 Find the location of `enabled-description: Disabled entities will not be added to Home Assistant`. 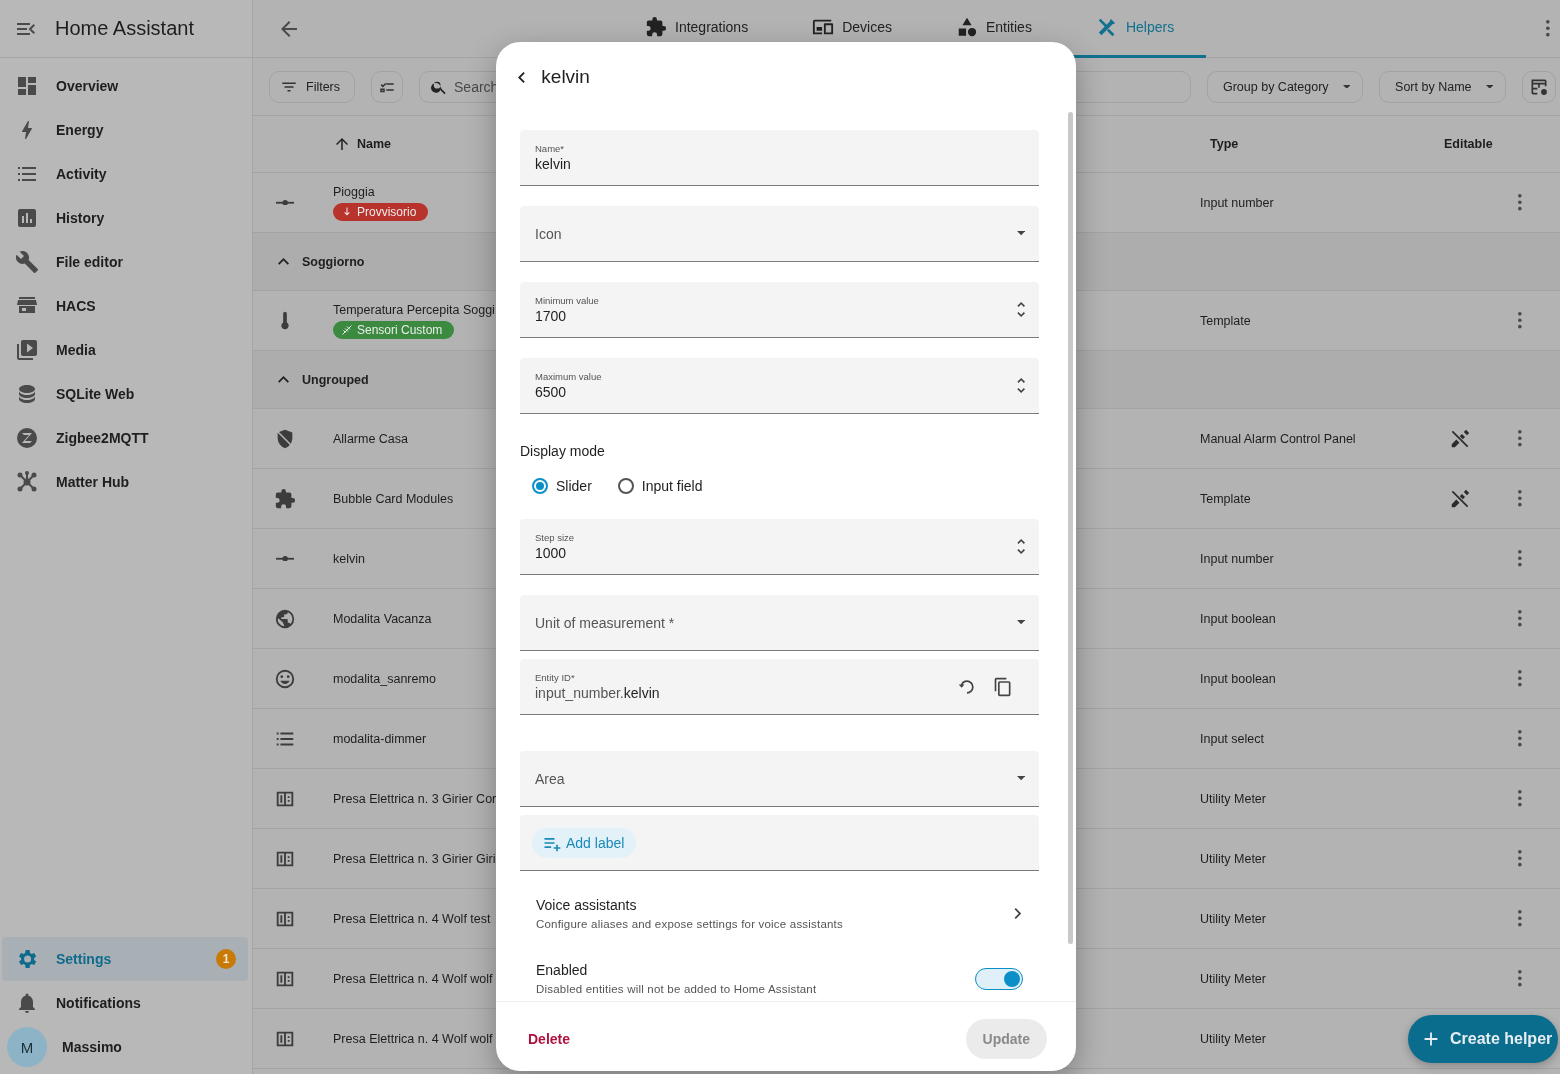

enabled-description: Disabled entities will not be added to Home Assistant is located at coordinates (677, 989).